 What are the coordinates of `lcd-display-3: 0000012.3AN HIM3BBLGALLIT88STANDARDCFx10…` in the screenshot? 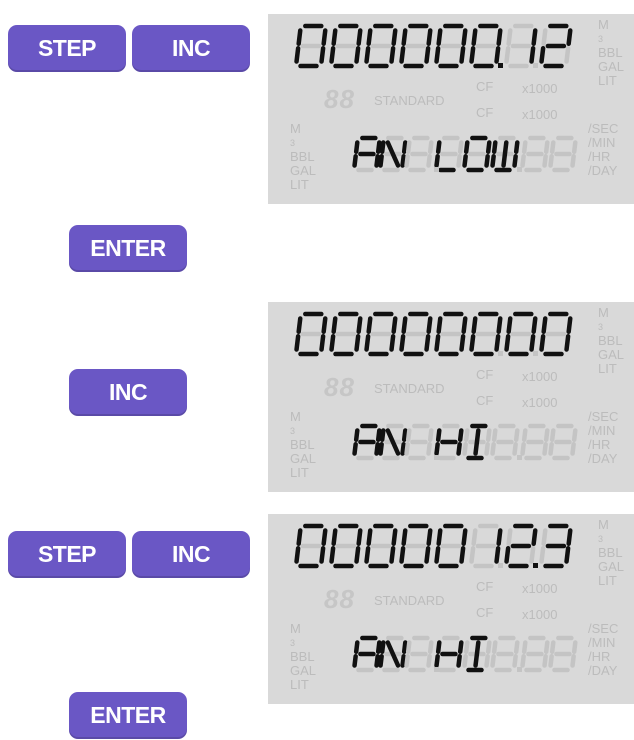 It's located at (451, 609).